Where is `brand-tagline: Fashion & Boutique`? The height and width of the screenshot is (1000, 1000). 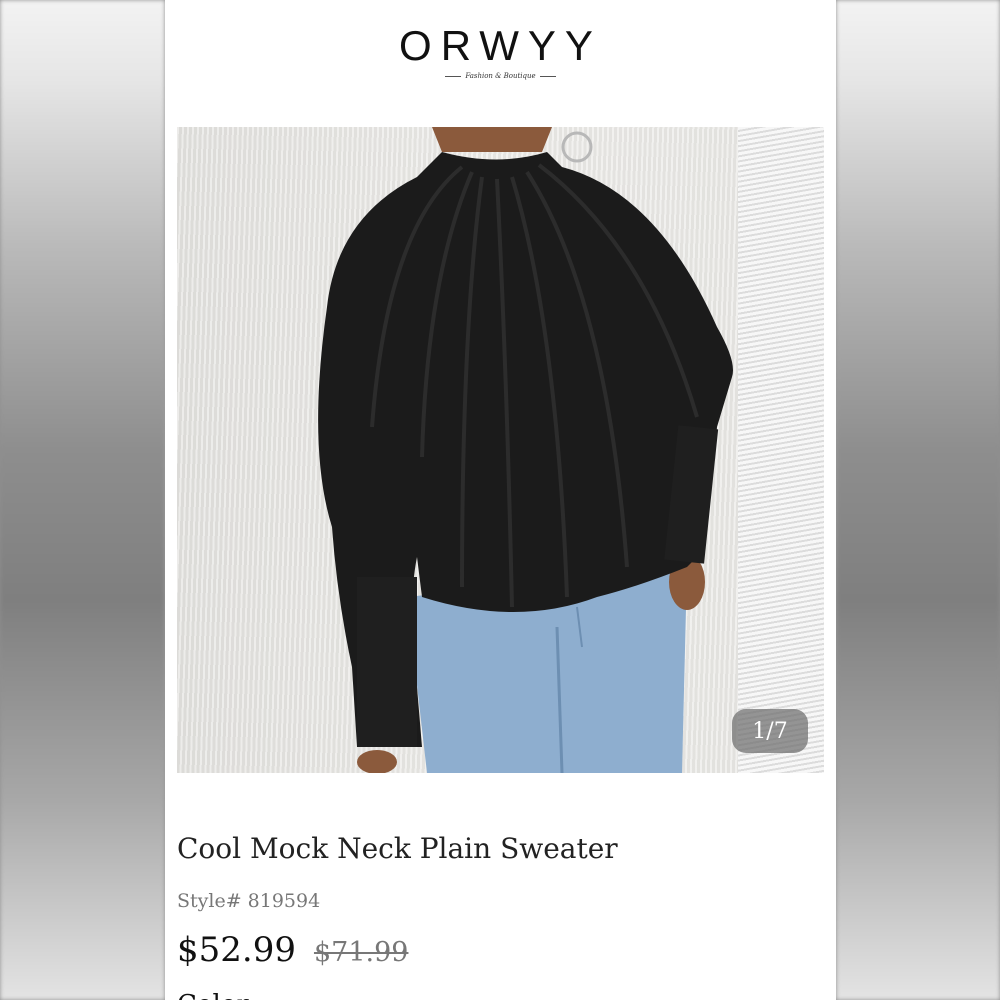 brand-tagline: Fashion & Boutique is located at coordinates (500, 76).